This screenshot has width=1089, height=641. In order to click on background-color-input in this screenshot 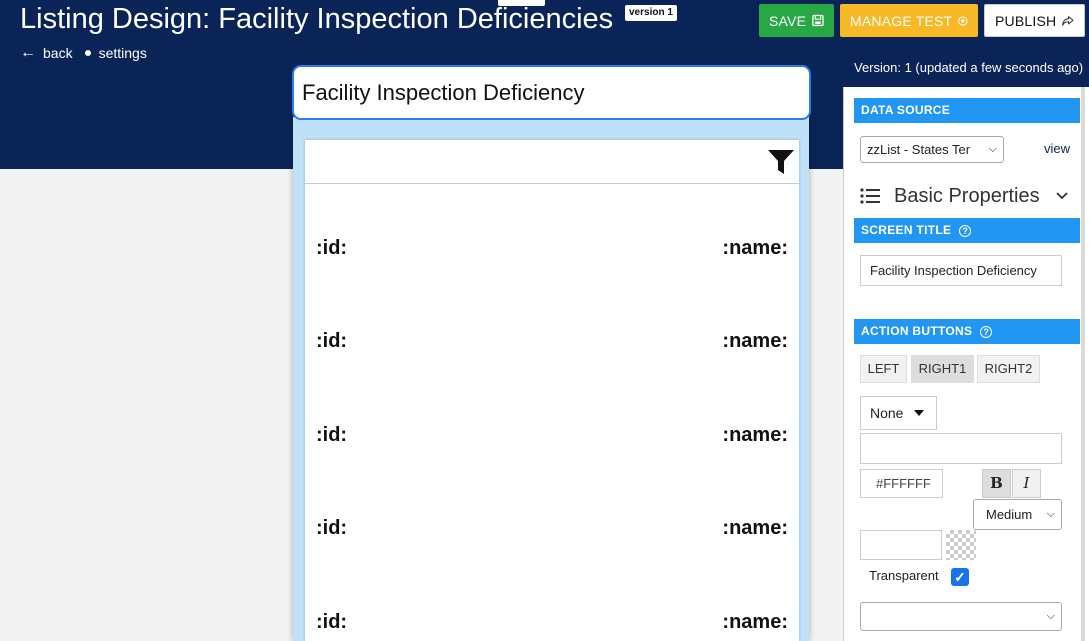, I will do `click(901, 545)`.